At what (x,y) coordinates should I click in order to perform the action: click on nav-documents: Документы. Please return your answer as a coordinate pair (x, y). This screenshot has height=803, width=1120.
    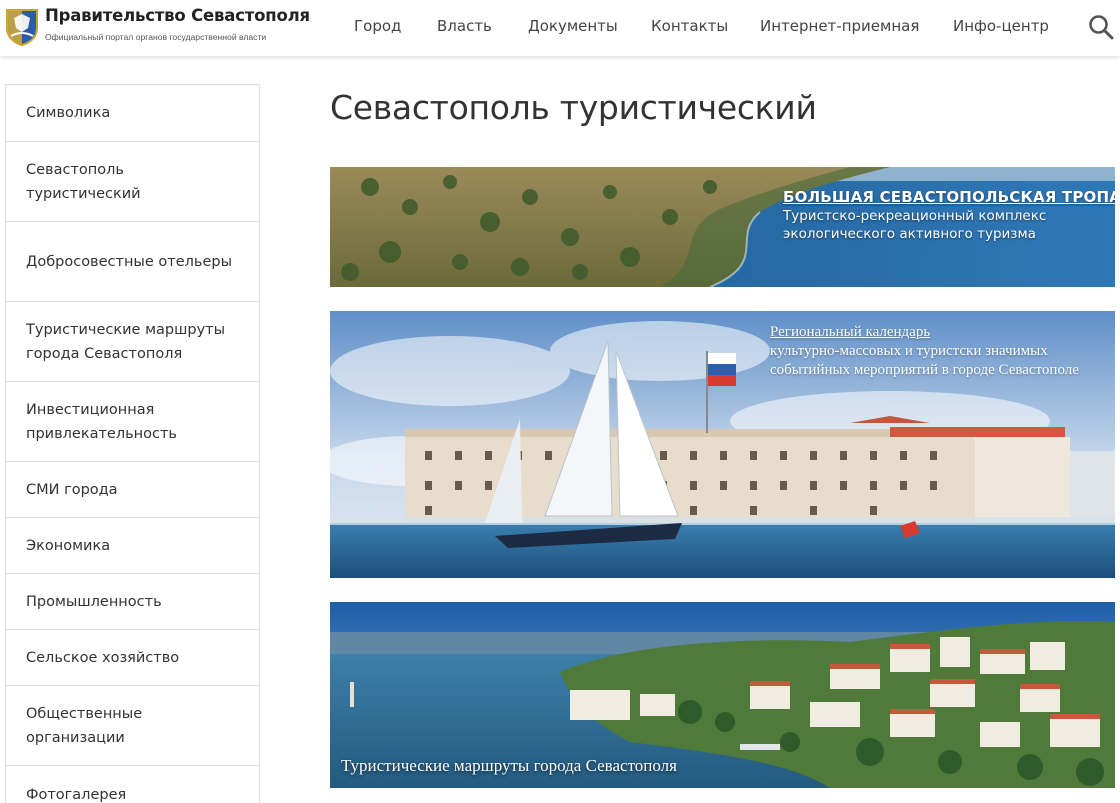
    Looking at the image, I should click on (573, 26).